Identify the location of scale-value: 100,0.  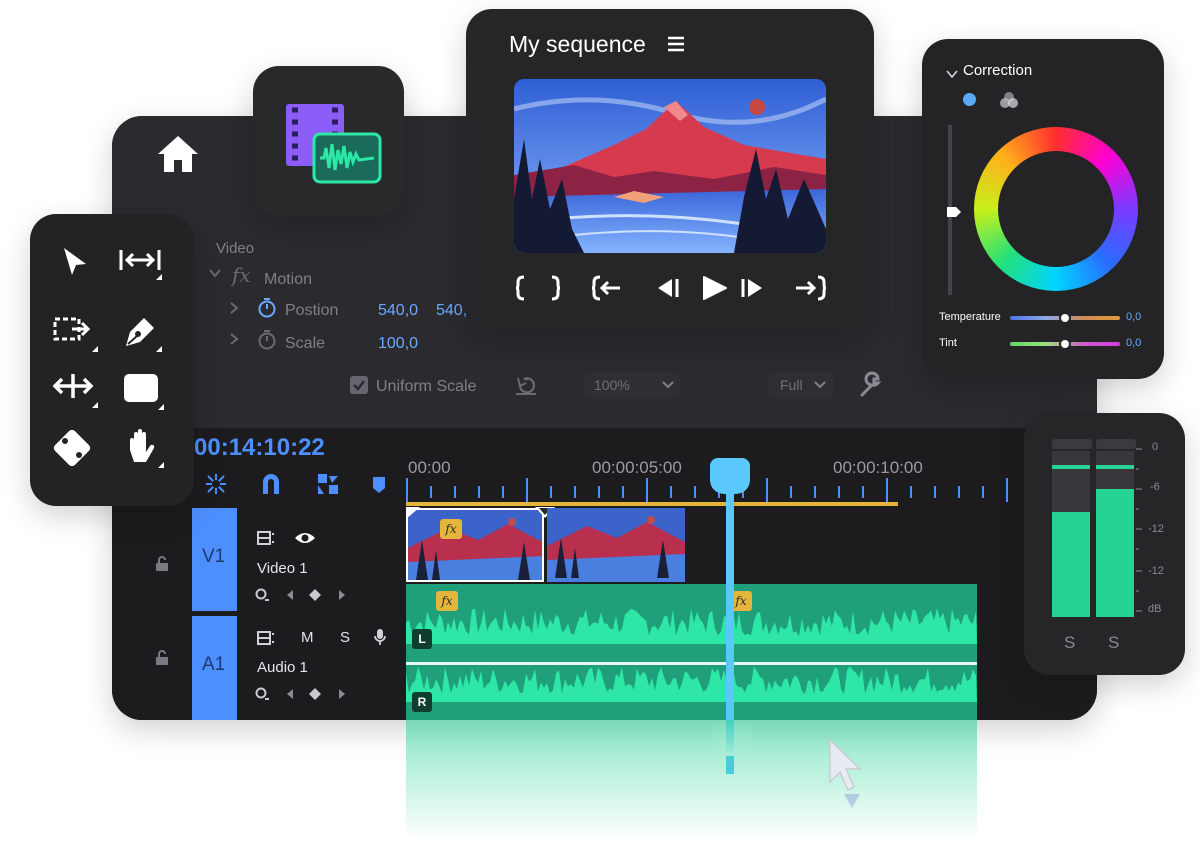
(398, 344).